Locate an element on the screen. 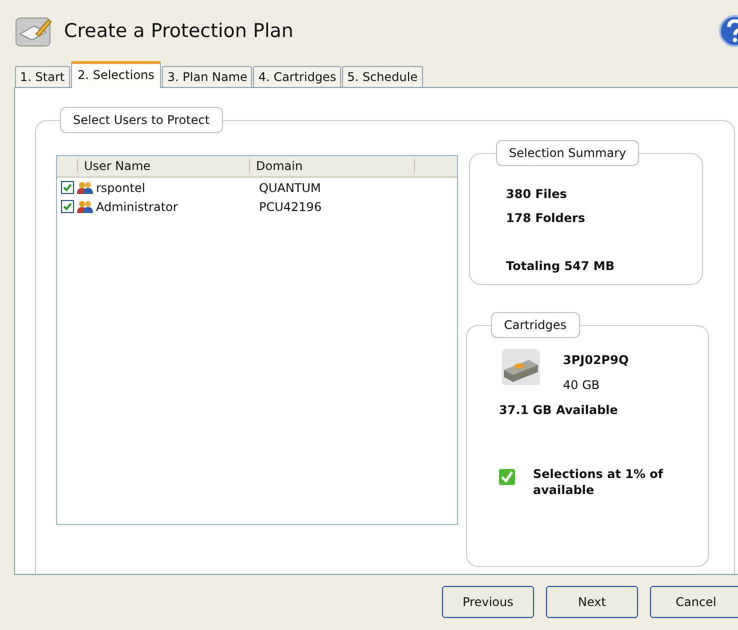  tab: 3. Plan Name is located at coordinates (207, 76).